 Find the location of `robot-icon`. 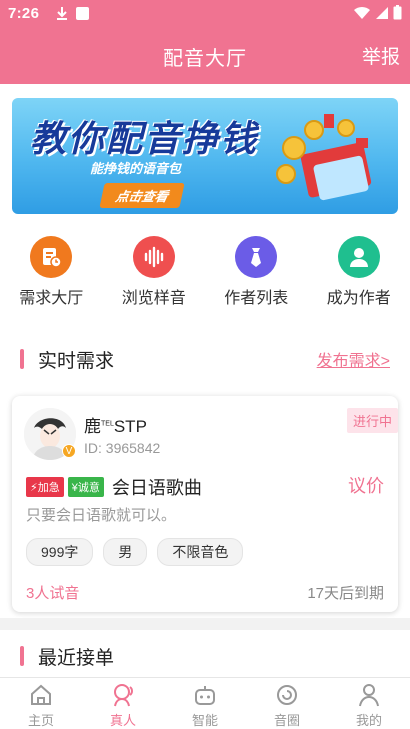

robot-icon is located at coordinates (205, 695).